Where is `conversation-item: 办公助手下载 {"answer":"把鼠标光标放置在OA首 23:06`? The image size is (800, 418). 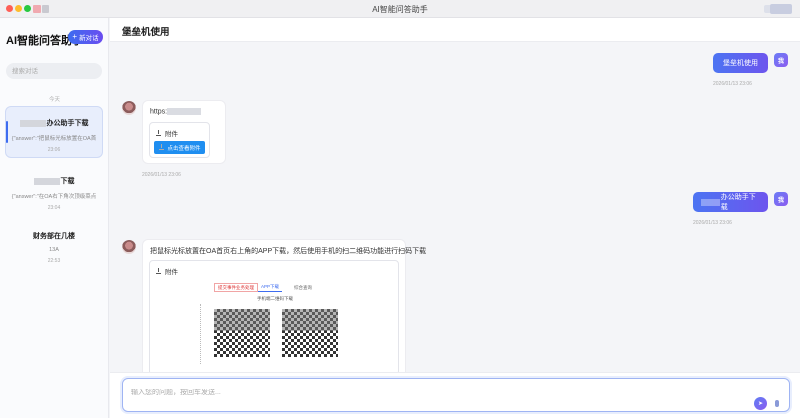
conversation-item: 办公助手下载 {"answer":"把鼠标光标放置在OA首 23:06 is located at coordinates (54, 132).